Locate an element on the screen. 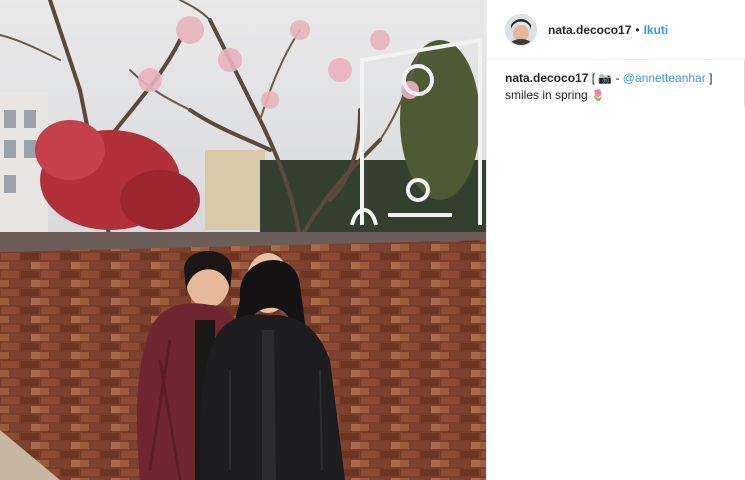 The width and height of the screenshot is (745, 480). avatar-icon is located at coordinates (521, 29).